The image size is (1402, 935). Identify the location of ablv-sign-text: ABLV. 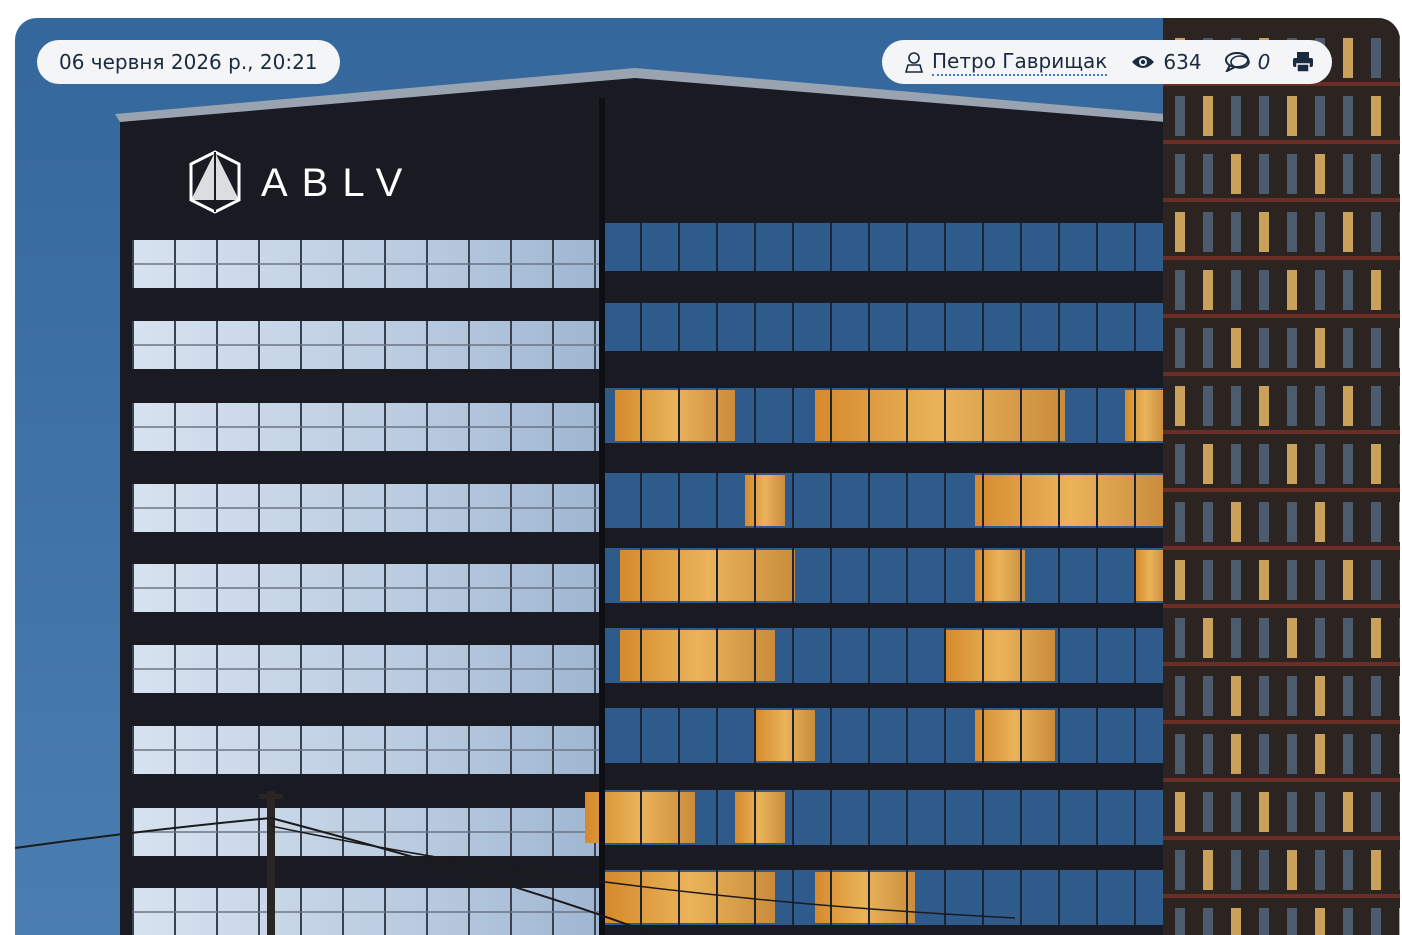
(338, 183).